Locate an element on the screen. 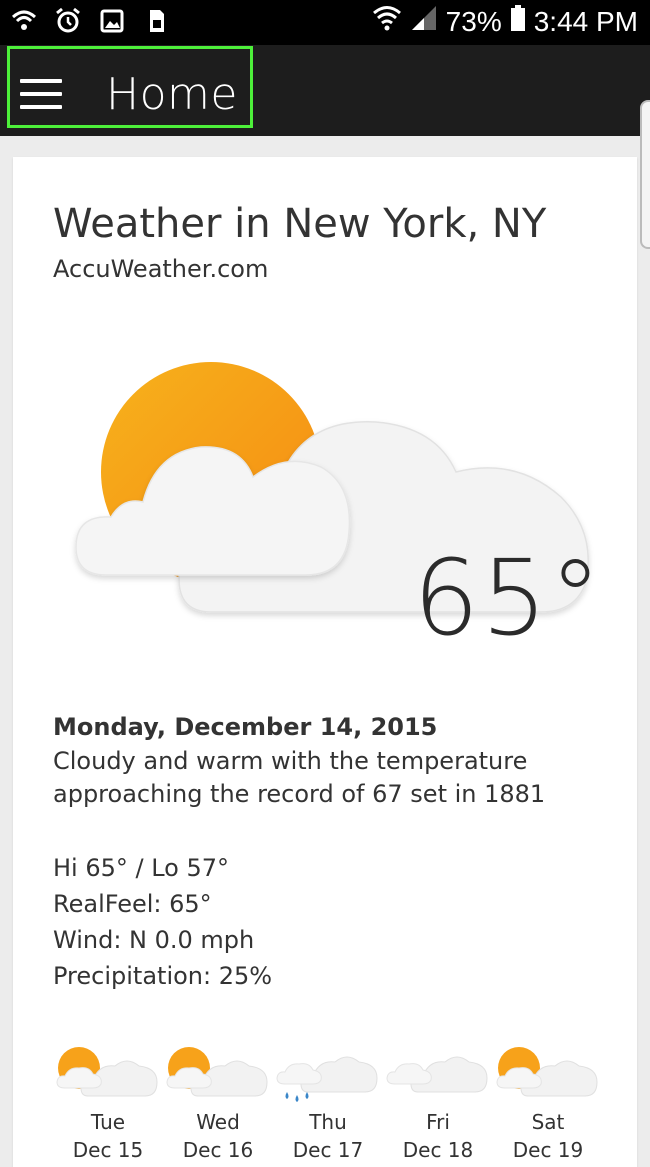 This screenshot has height=1167, width=650. forecast-date: Monday, December 14, 2015 is located at coordinates (245, 727).